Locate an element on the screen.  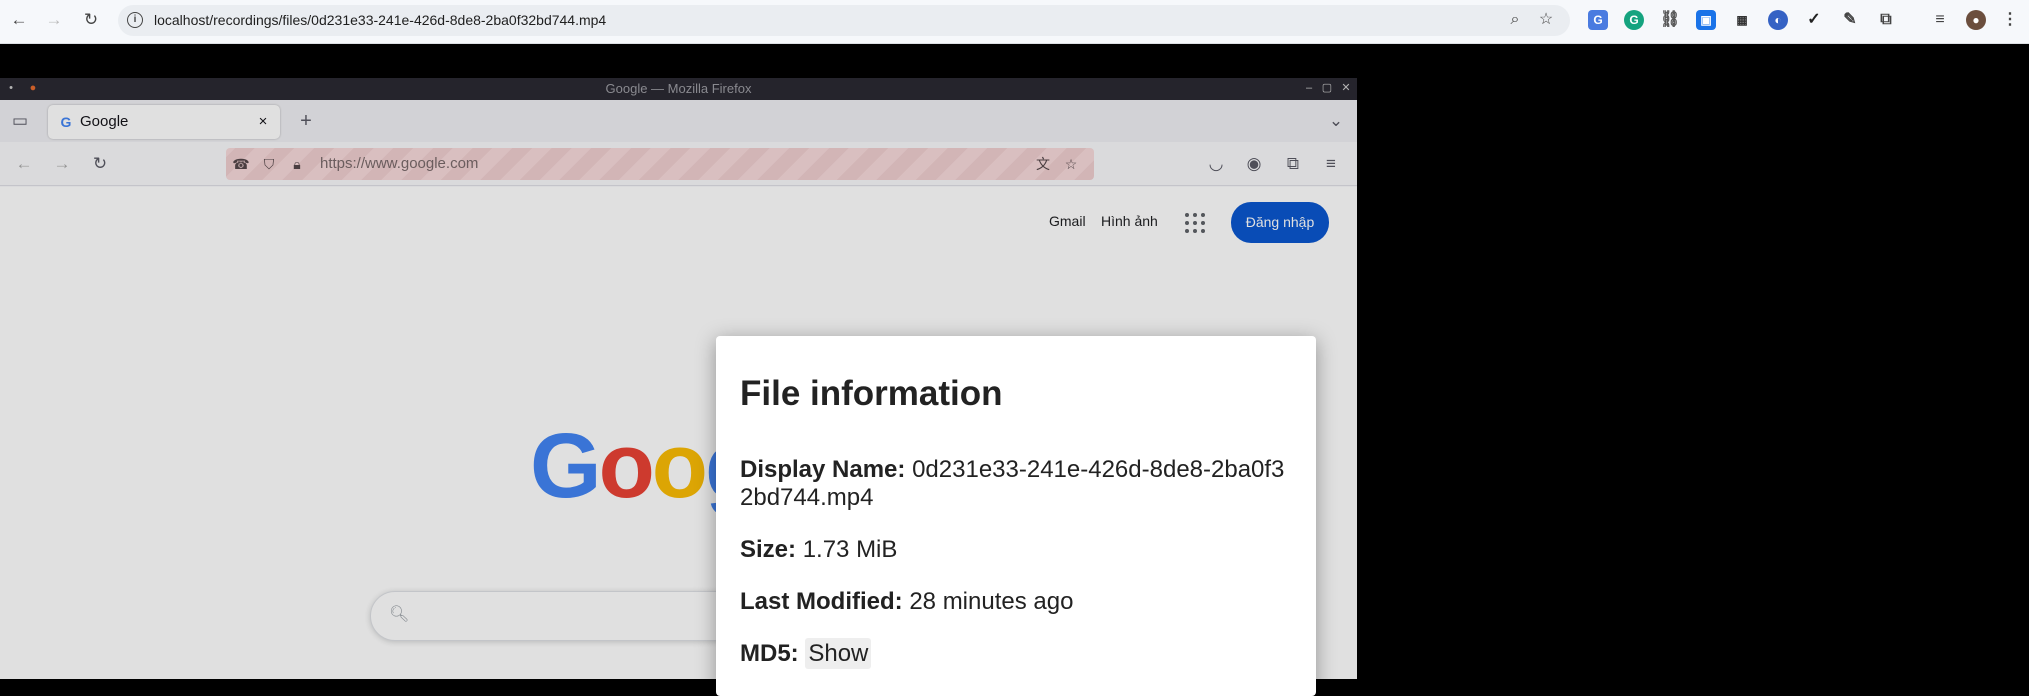
screen-extension-icon: ▣ is located at coordinates (1706, 20).